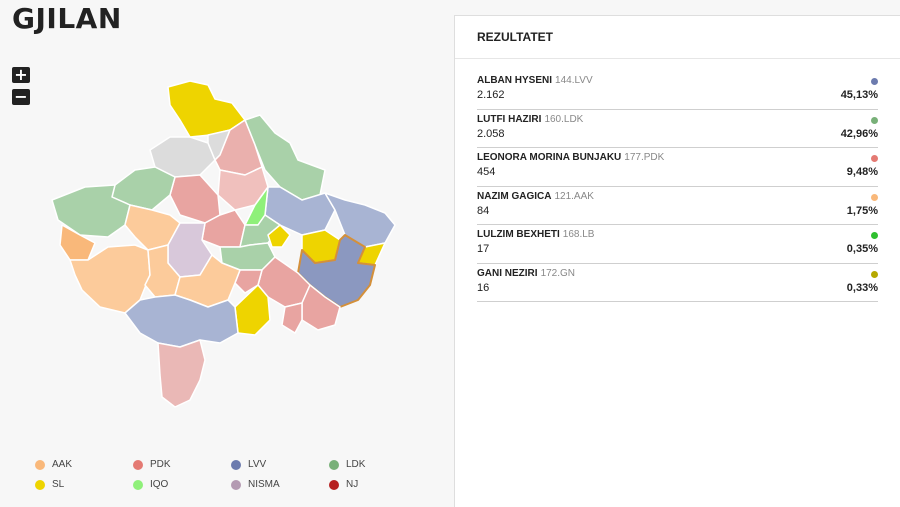  Describe the element at coordinates (507, 273) in the screenshot. I see `candidate-name: GANI NEZIRI` at that location.